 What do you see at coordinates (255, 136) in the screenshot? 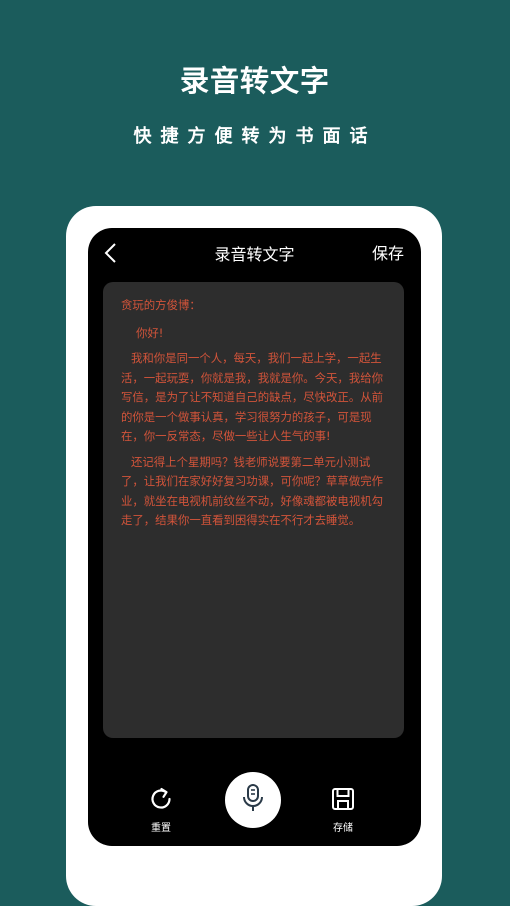
I see `promo-subtitle: 快捷方便转为书面话` at bounding box center [255, 136].